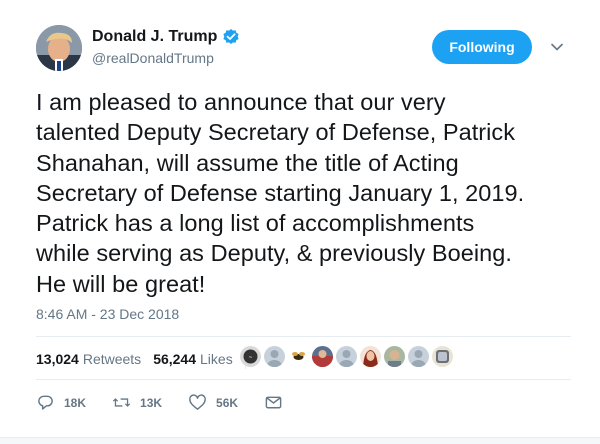 The image size is (600, 444). I want to click on bottom-bar, so click(300, 440).